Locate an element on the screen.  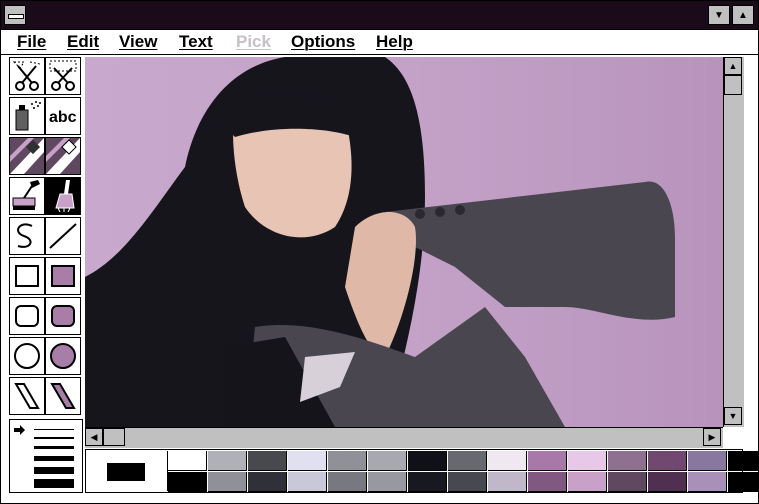
color-palette is located at coordinates (422, 471).